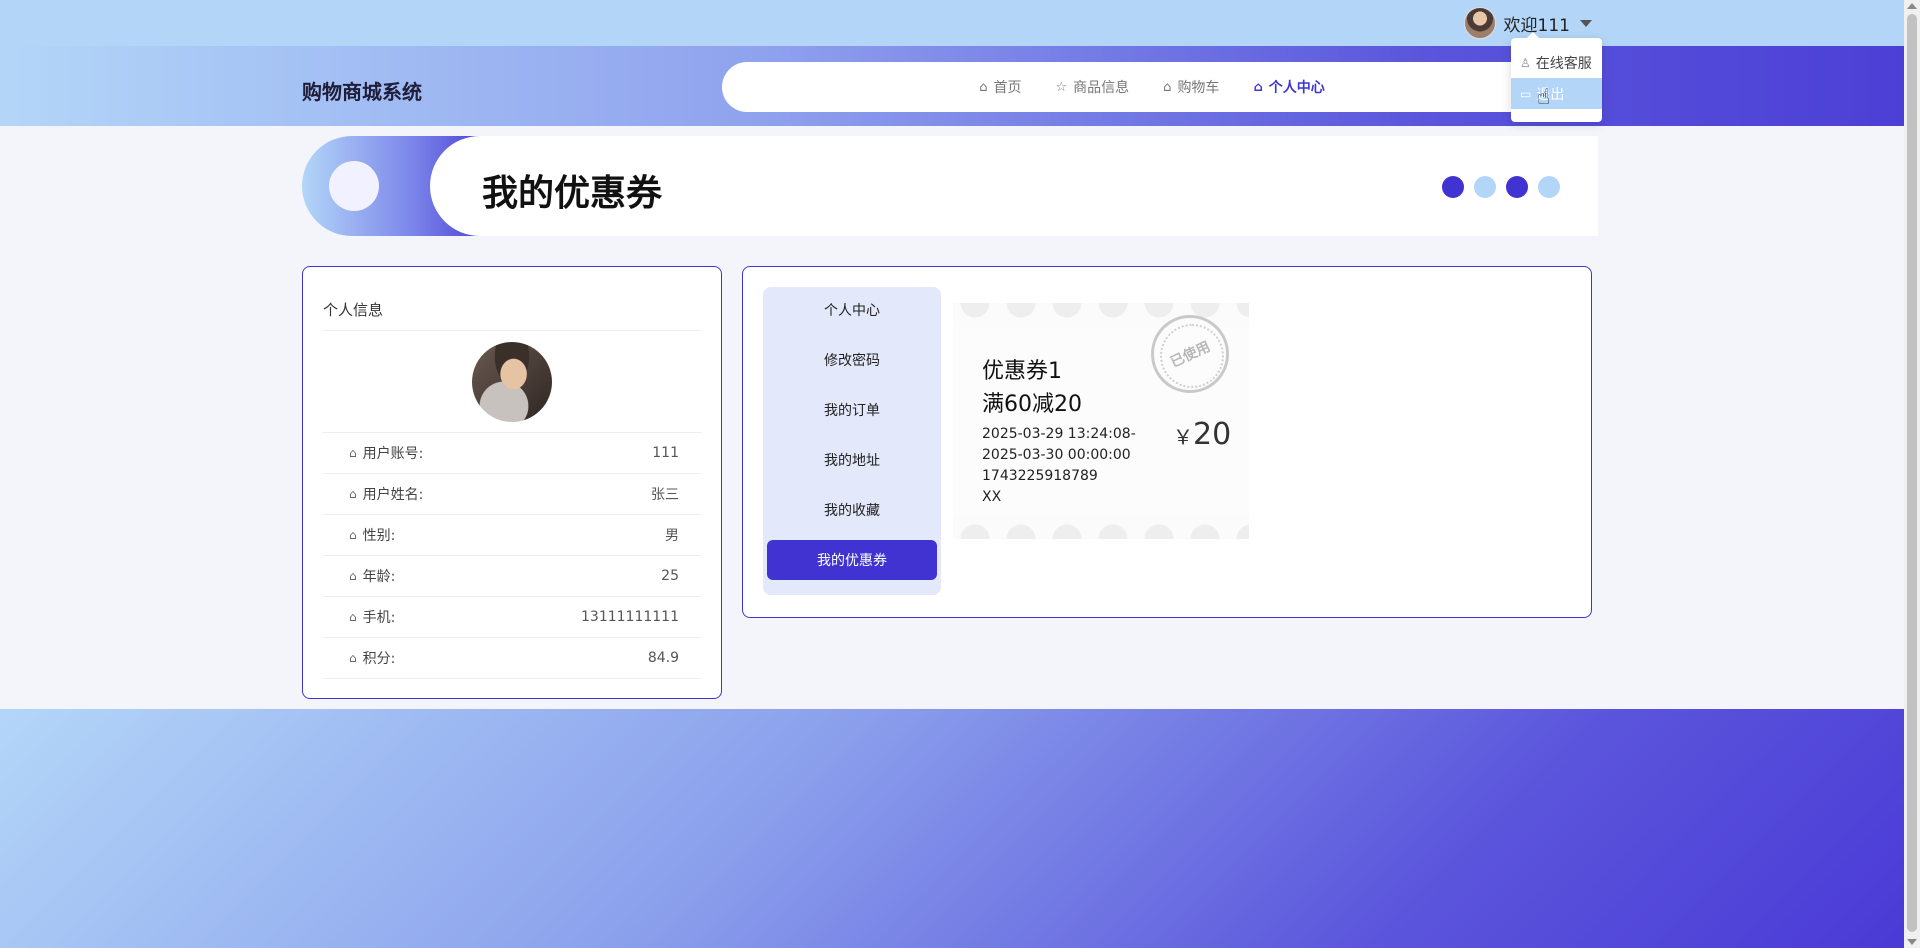 The width and height of the screenshot is (1920, 948). What do you see at coordinates (852, 460) in the screenshot?
I see `side-item-address: 我的地址` at bounding box center [852, 460].